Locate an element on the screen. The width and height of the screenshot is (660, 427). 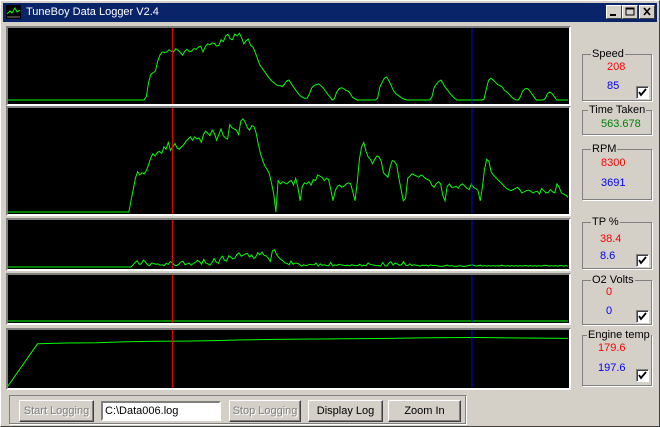
engine-temp-plot is located at coordinates (288, 359).